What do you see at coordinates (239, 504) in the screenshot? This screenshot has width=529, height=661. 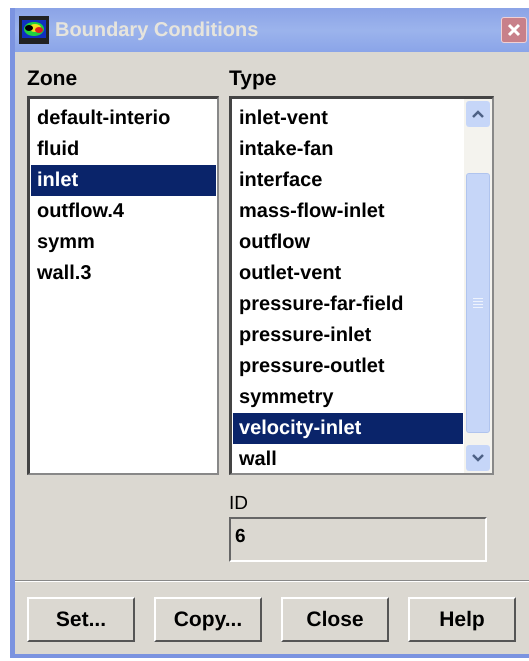 I see `id-label: ID` at bounding box center [239, 504].